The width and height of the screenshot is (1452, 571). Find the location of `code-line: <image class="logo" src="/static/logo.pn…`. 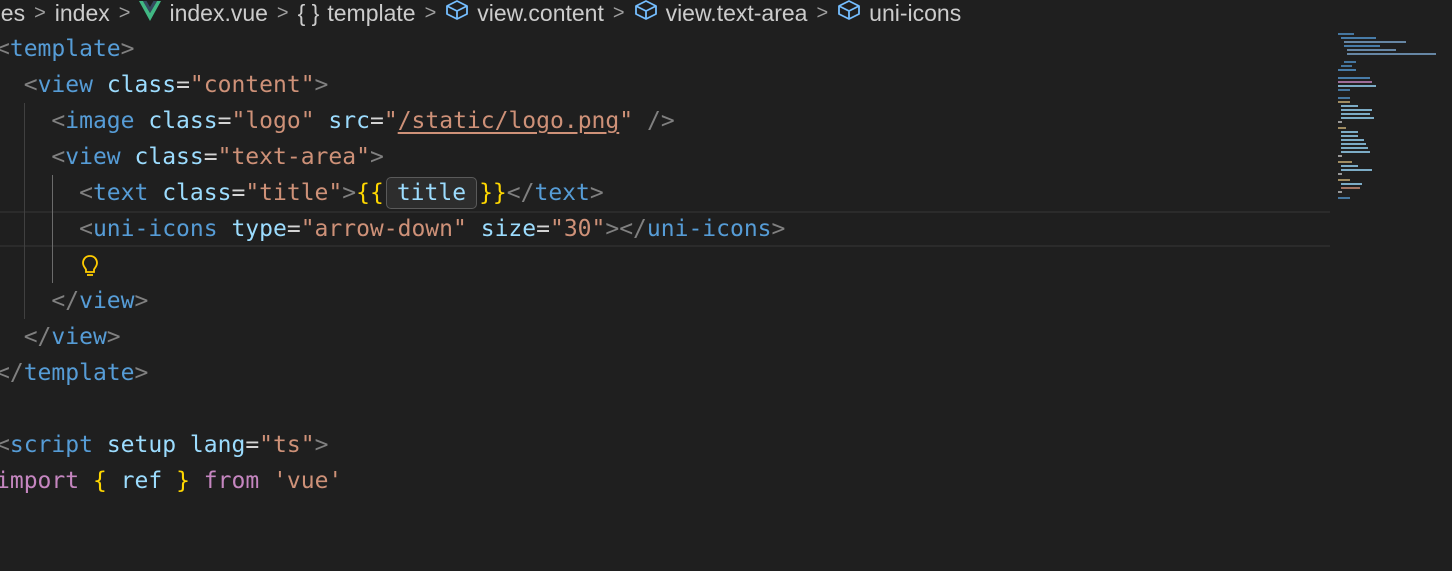

code-line: <image class="logo" src="/static/logo.pn… is located at coordinates (665, 121).